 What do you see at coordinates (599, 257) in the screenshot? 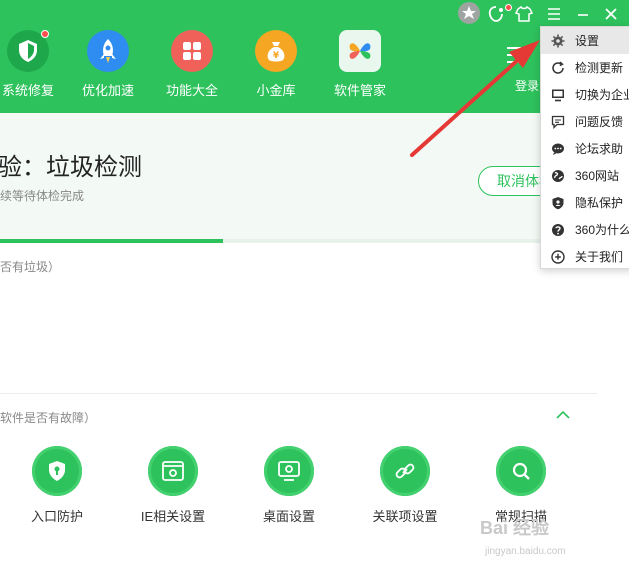
I see `menu-item-label: 关于我们` at bounding box center [599, 257].